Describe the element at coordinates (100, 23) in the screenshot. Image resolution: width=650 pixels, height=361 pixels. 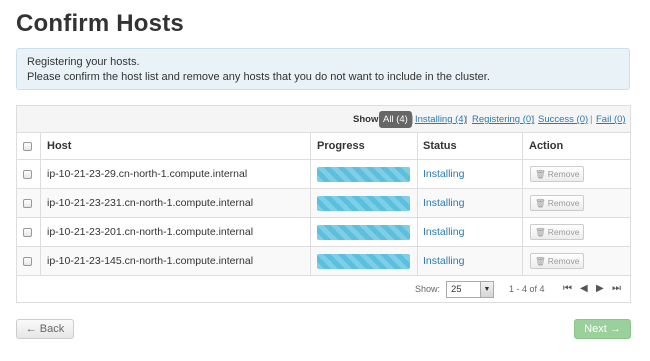
I see `page-title: Confirm Hosts` at that location.